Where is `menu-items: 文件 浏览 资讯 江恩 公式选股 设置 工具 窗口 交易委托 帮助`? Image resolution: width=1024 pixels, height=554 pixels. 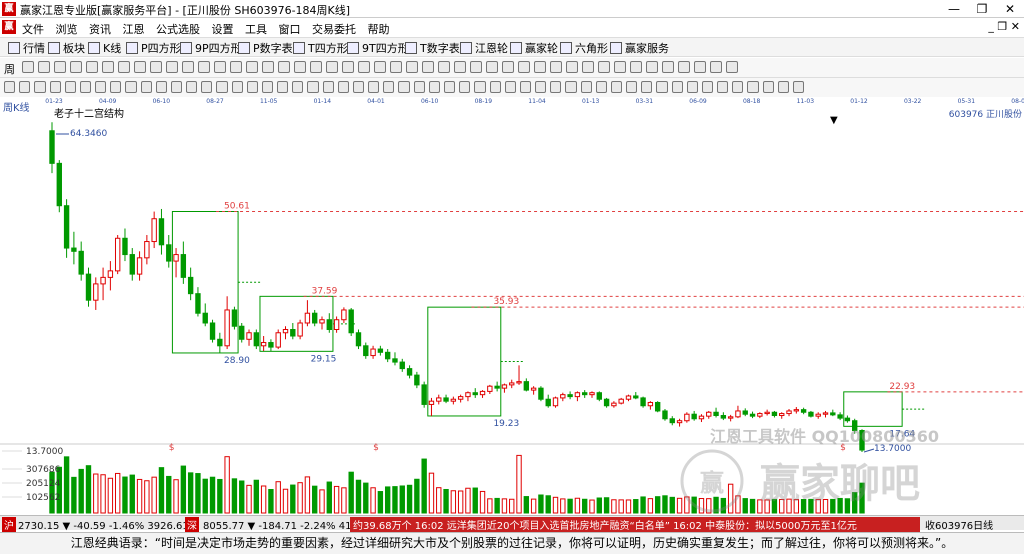 menu-items: 文件 浏览 资讯 江恩 公式选股 设置 工具 窗口 交易委托 帮助 is located at coordinates (210, 29).